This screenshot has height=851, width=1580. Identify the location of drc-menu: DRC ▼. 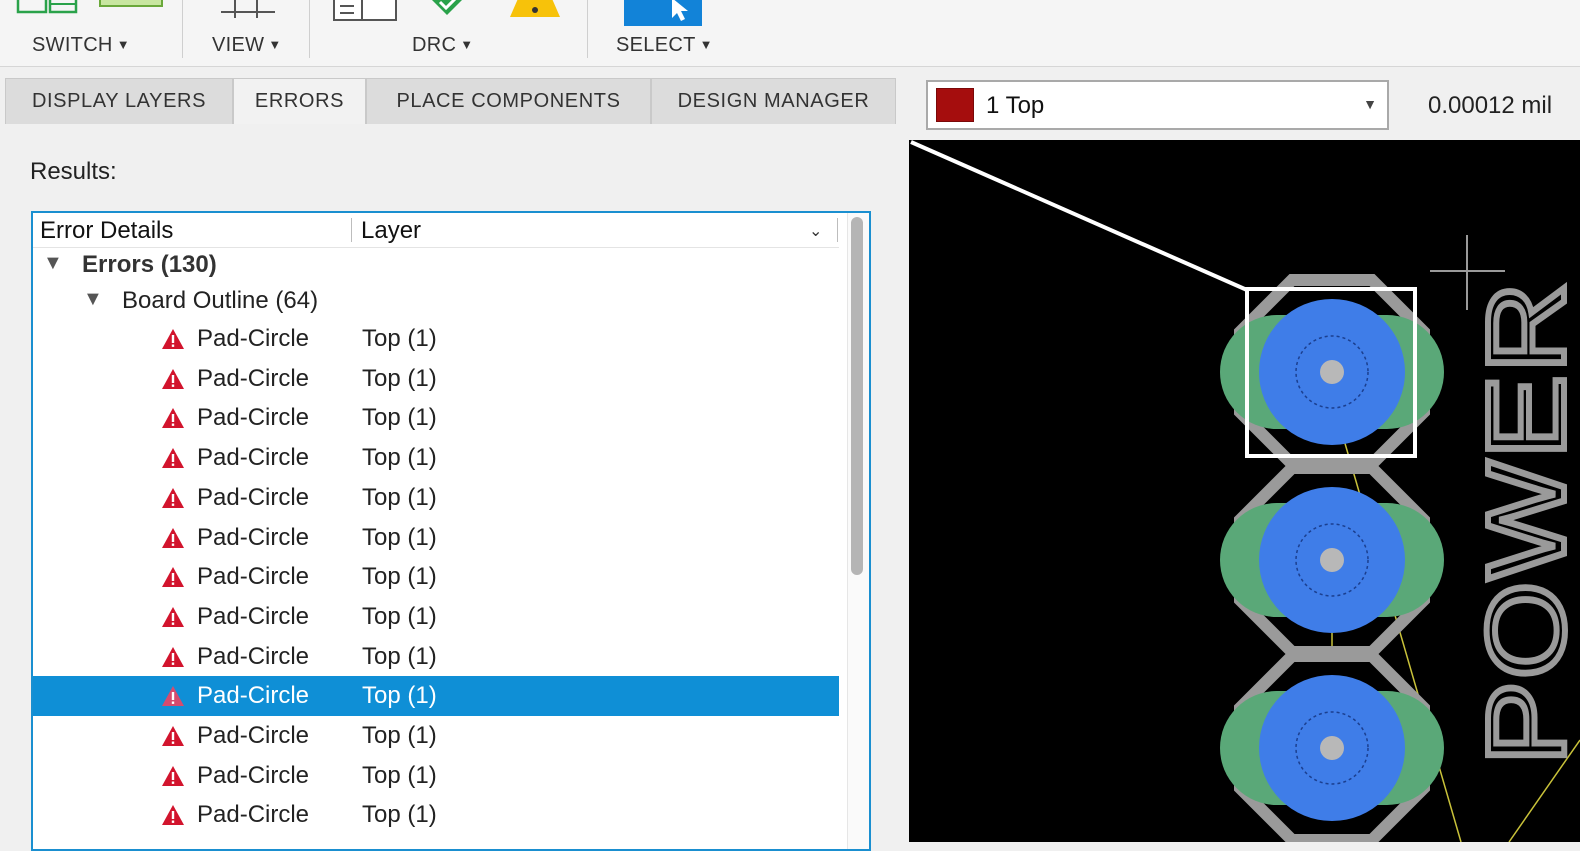
(442, 45).